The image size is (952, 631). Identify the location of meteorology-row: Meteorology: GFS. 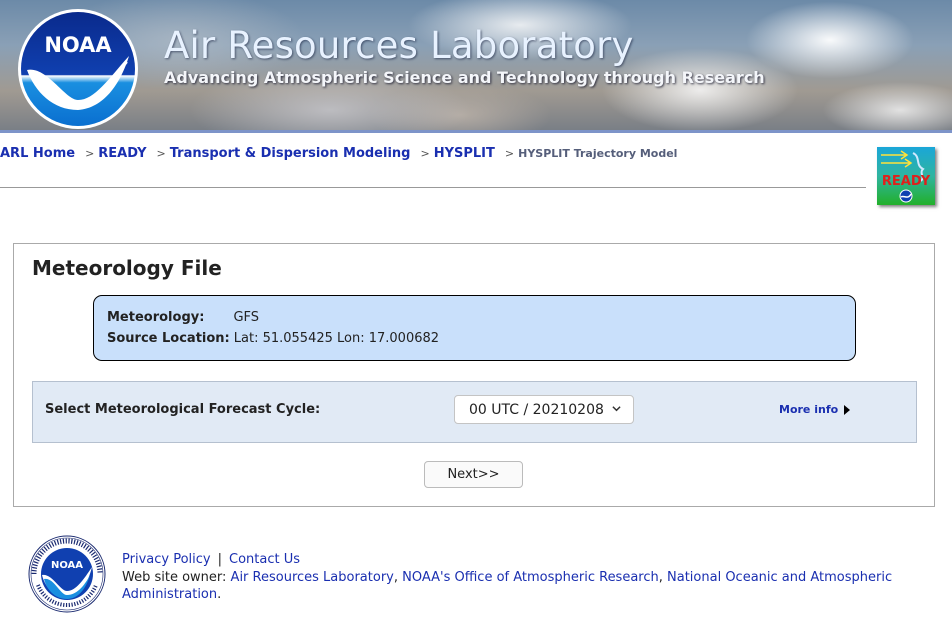
(183, 317).